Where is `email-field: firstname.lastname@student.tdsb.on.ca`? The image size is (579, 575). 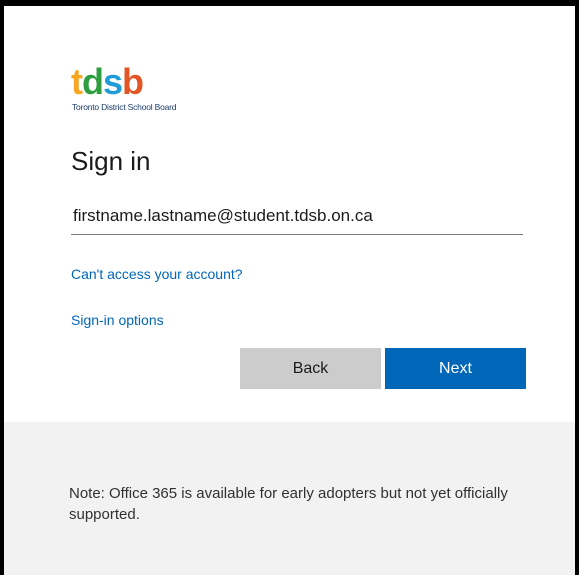 email-field: firstname.lastname@student.tdsb.on.ca is located at coordinates (297, 217).